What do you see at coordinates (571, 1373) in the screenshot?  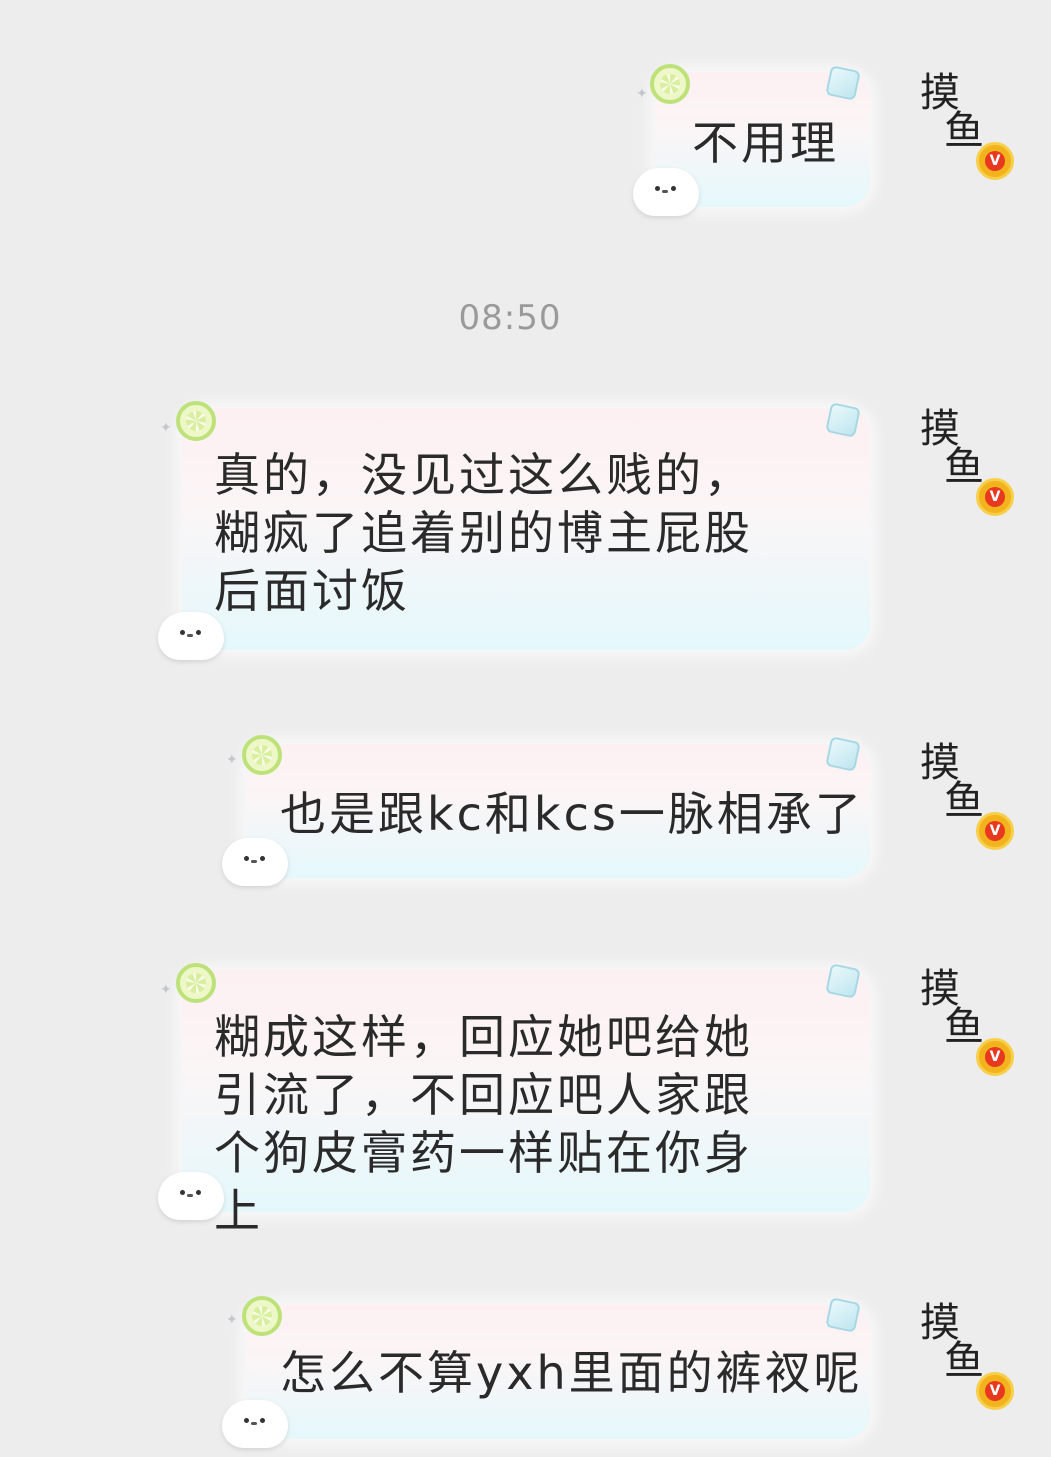 I see `message-text: 怎么不算yxh里面的裤衩呢` at bounding box center [571, 1373].